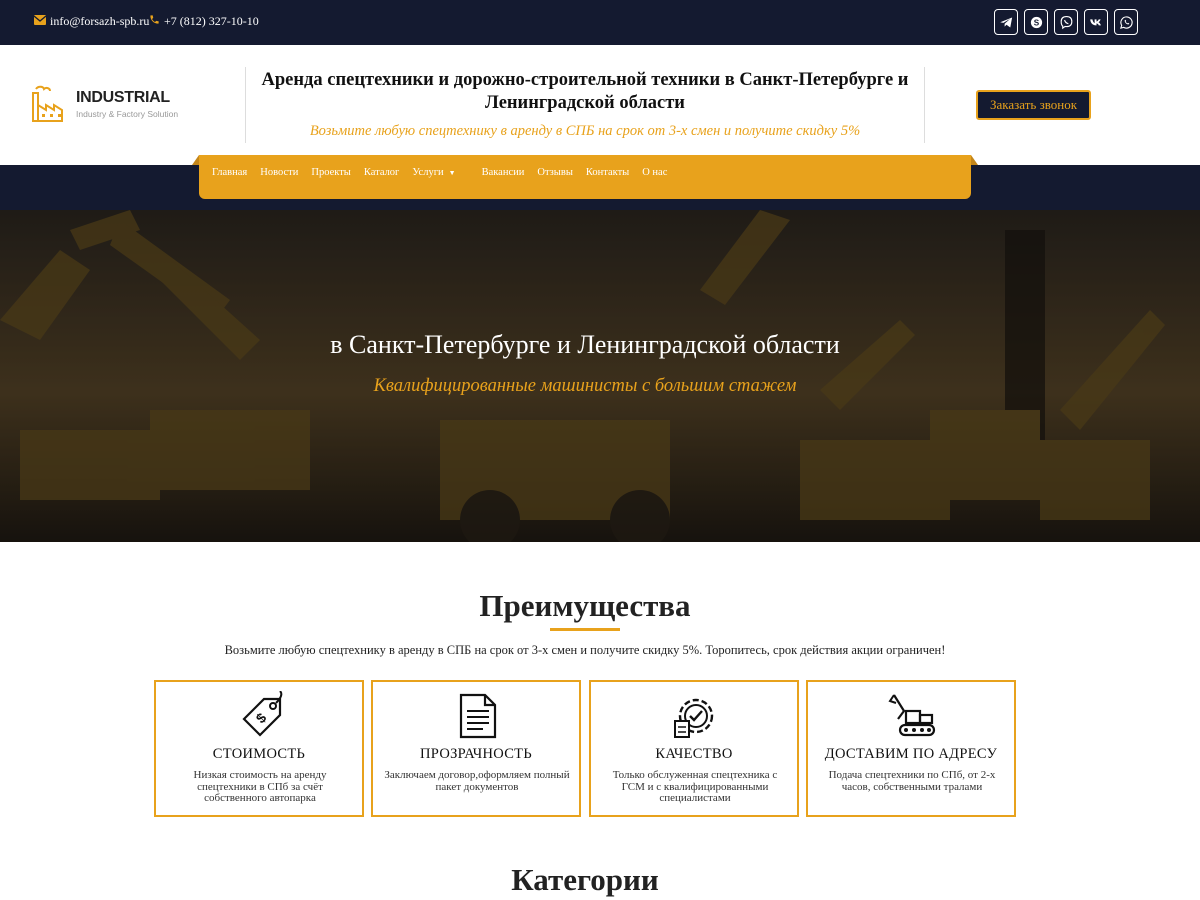 This screenshot has height=900, width=1200. I want to click on card-title: ПРОЗРАЧНОСТЬ, so click(476, 754).